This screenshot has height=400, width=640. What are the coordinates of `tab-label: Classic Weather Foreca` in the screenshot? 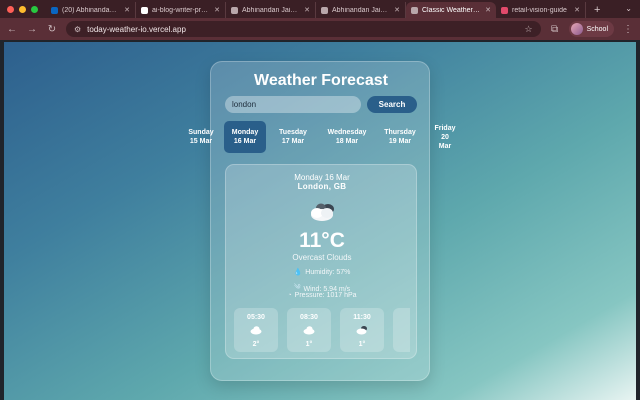 It's located at (451, 10).